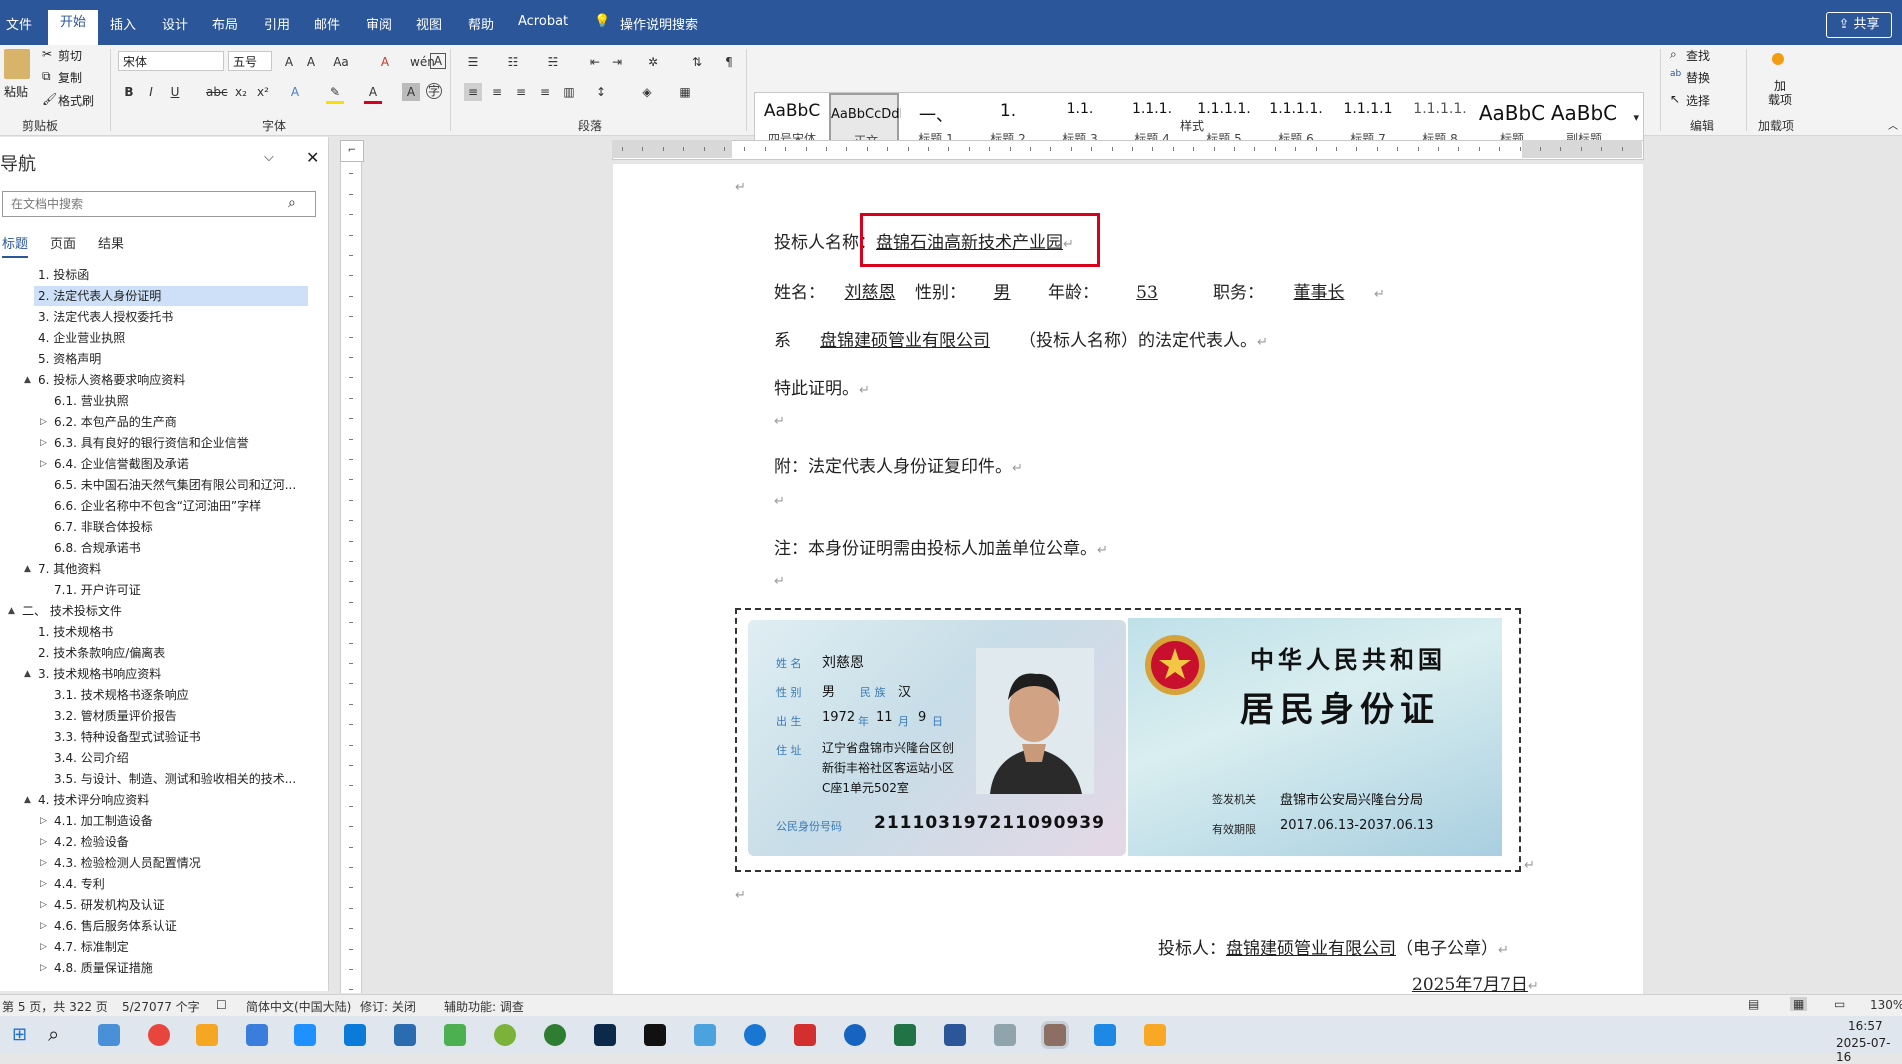  What do you see at coordinates (111, 242) in the screenshot?
I see `tab-results: 结果` at bounding box center [111, 242].